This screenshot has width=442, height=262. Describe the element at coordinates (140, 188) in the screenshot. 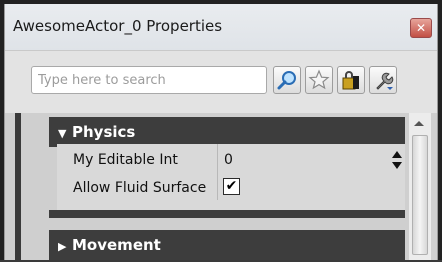

I see `property-label: Allow Fluid Surface` at that location.